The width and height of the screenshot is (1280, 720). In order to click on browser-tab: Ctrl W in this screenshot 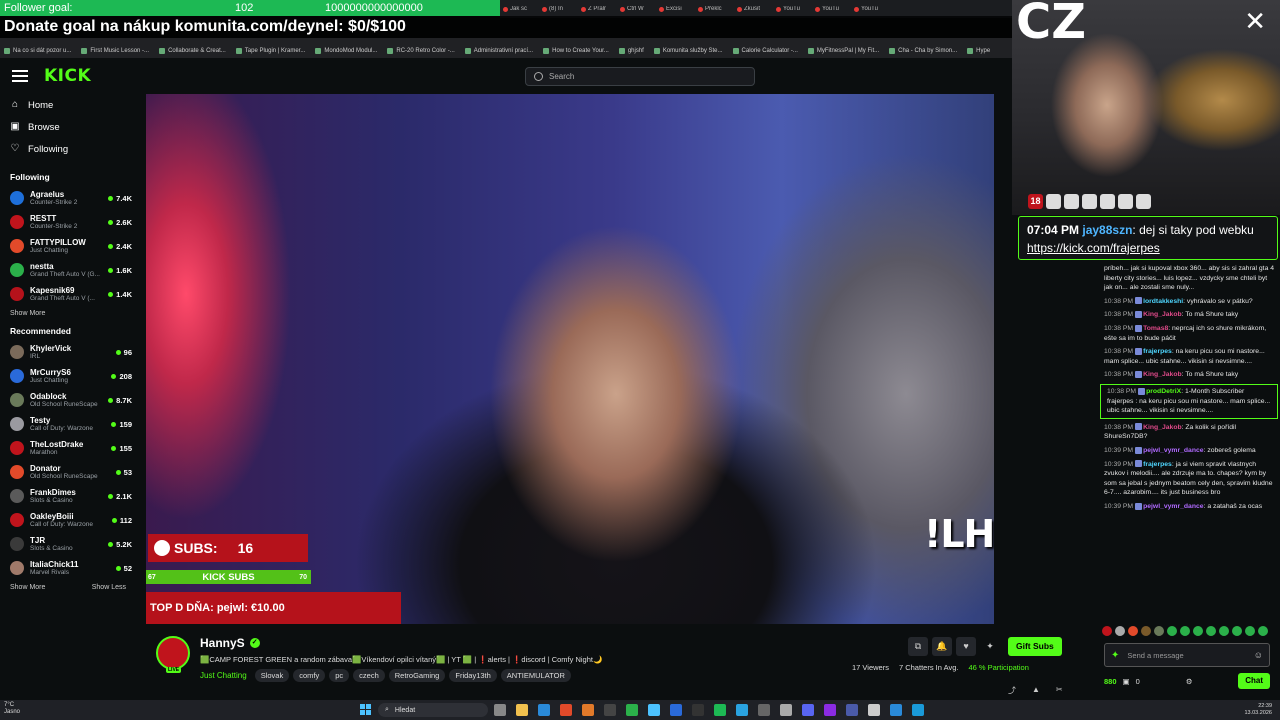, I will do `click(636, 9)`.